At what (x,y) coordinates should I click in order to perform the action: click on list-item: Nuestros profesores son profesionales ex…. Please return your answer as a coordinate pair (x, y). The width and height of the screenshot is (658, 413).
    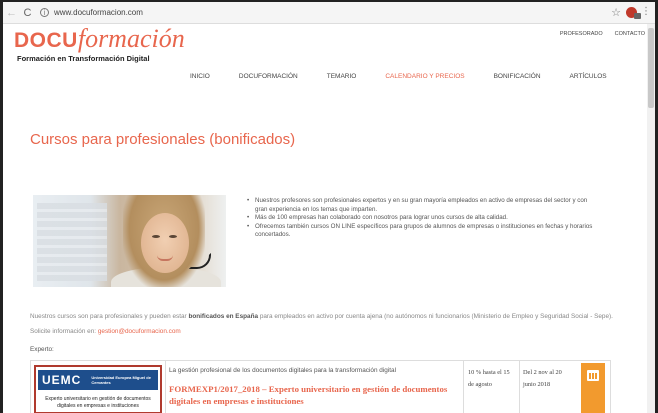
    Looking at the image, I should click on (421, 205).